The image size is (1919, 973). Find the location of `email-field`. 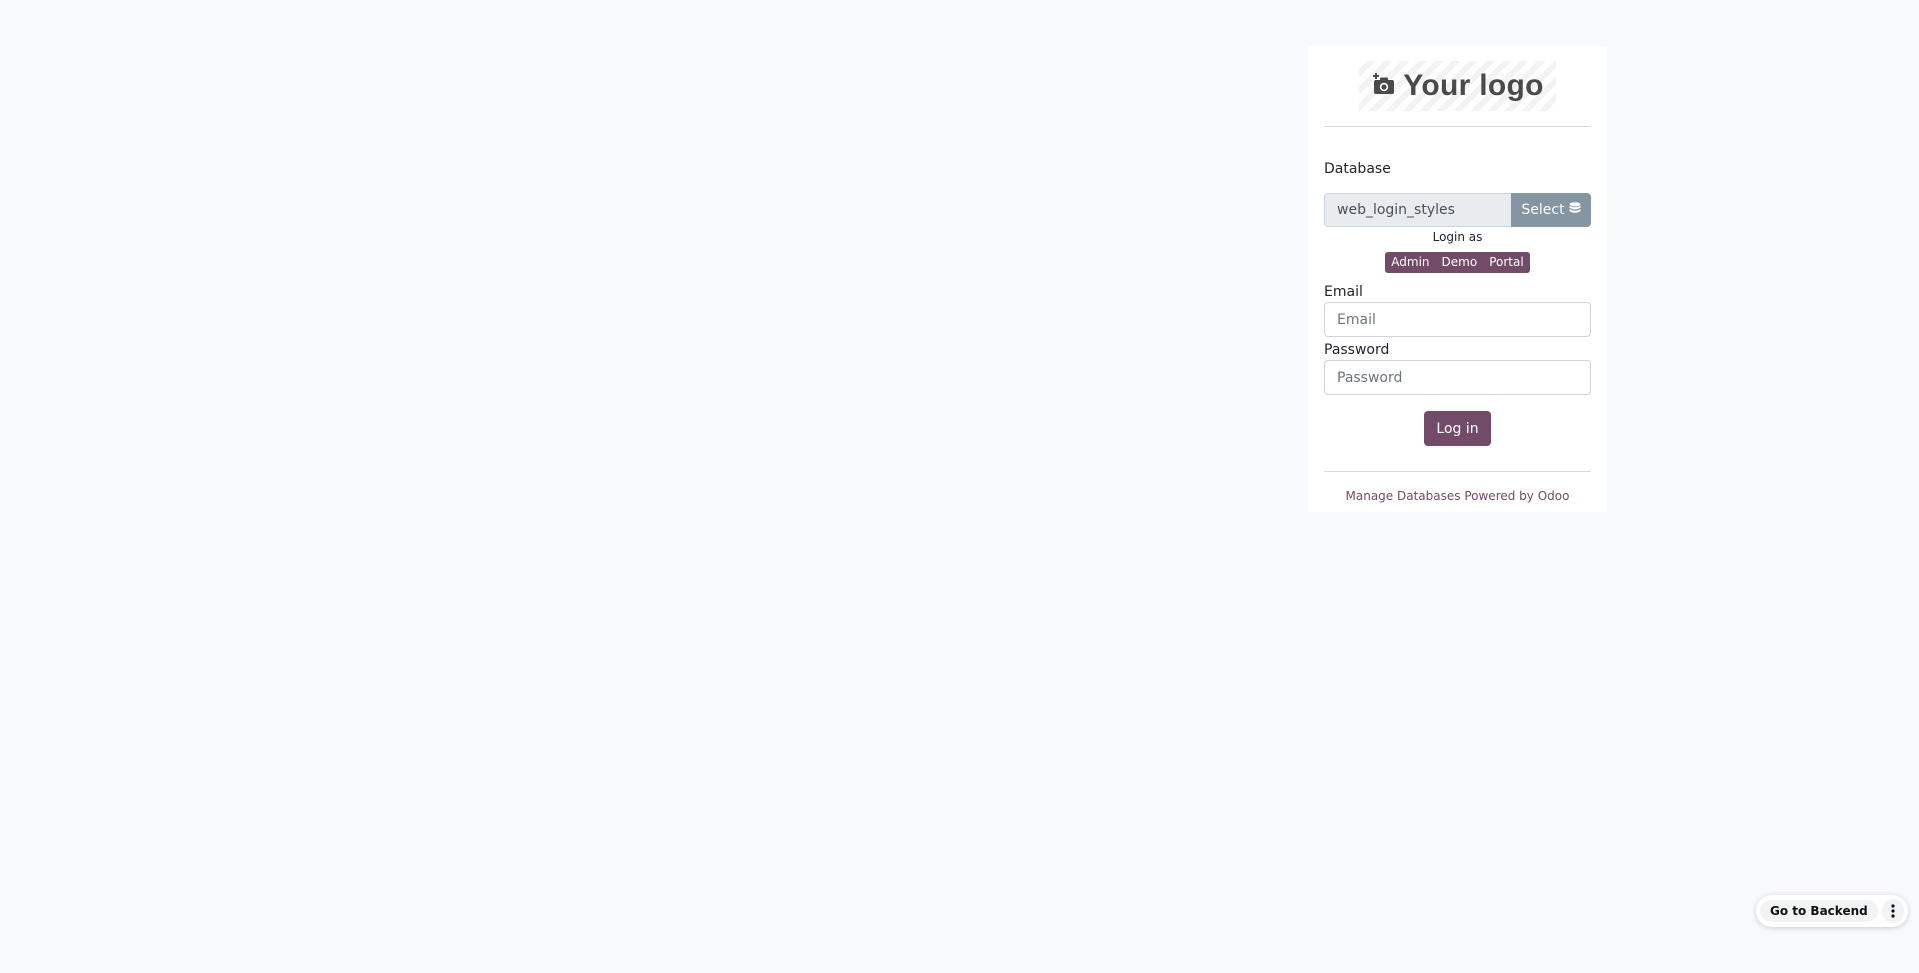

email-field is located at coordinates (1457, 319).